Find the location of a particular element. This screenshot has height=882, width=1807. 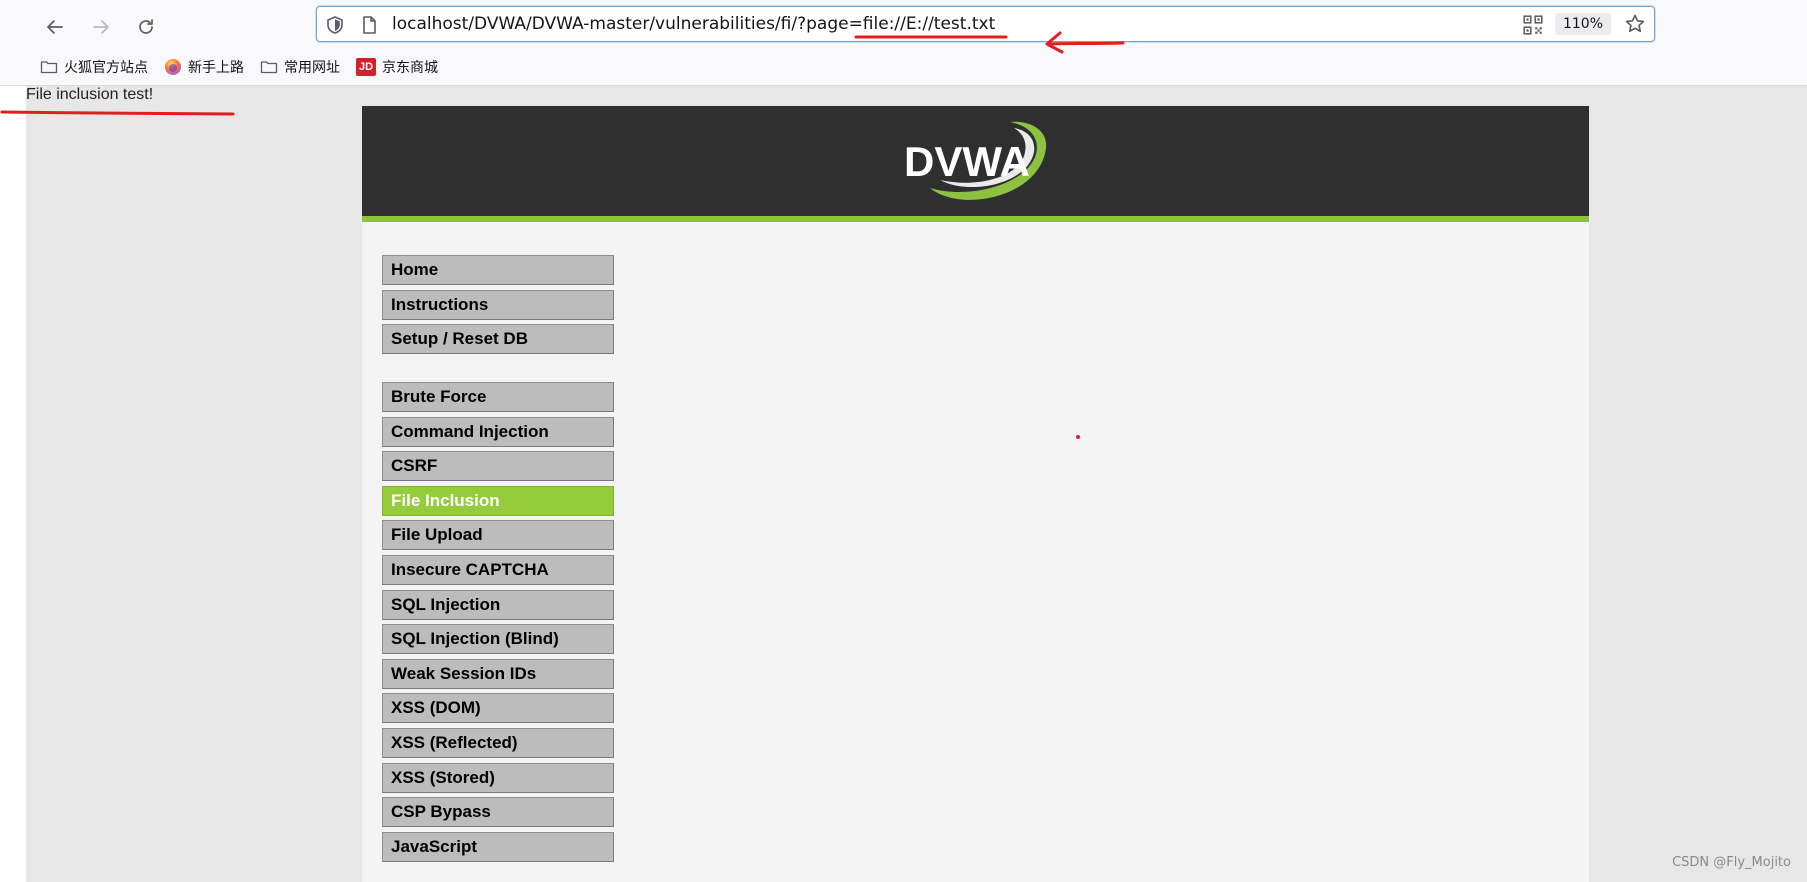

menu-item-home: Home is located at coordinates (498, 270).